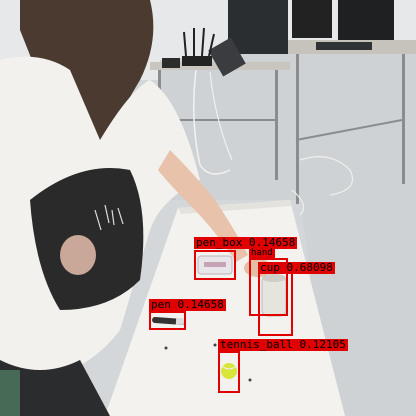 This screenshot has width=416, height=416. Describe the element at coordinates (197, 61) in the screenshot. I see `router` at that location.